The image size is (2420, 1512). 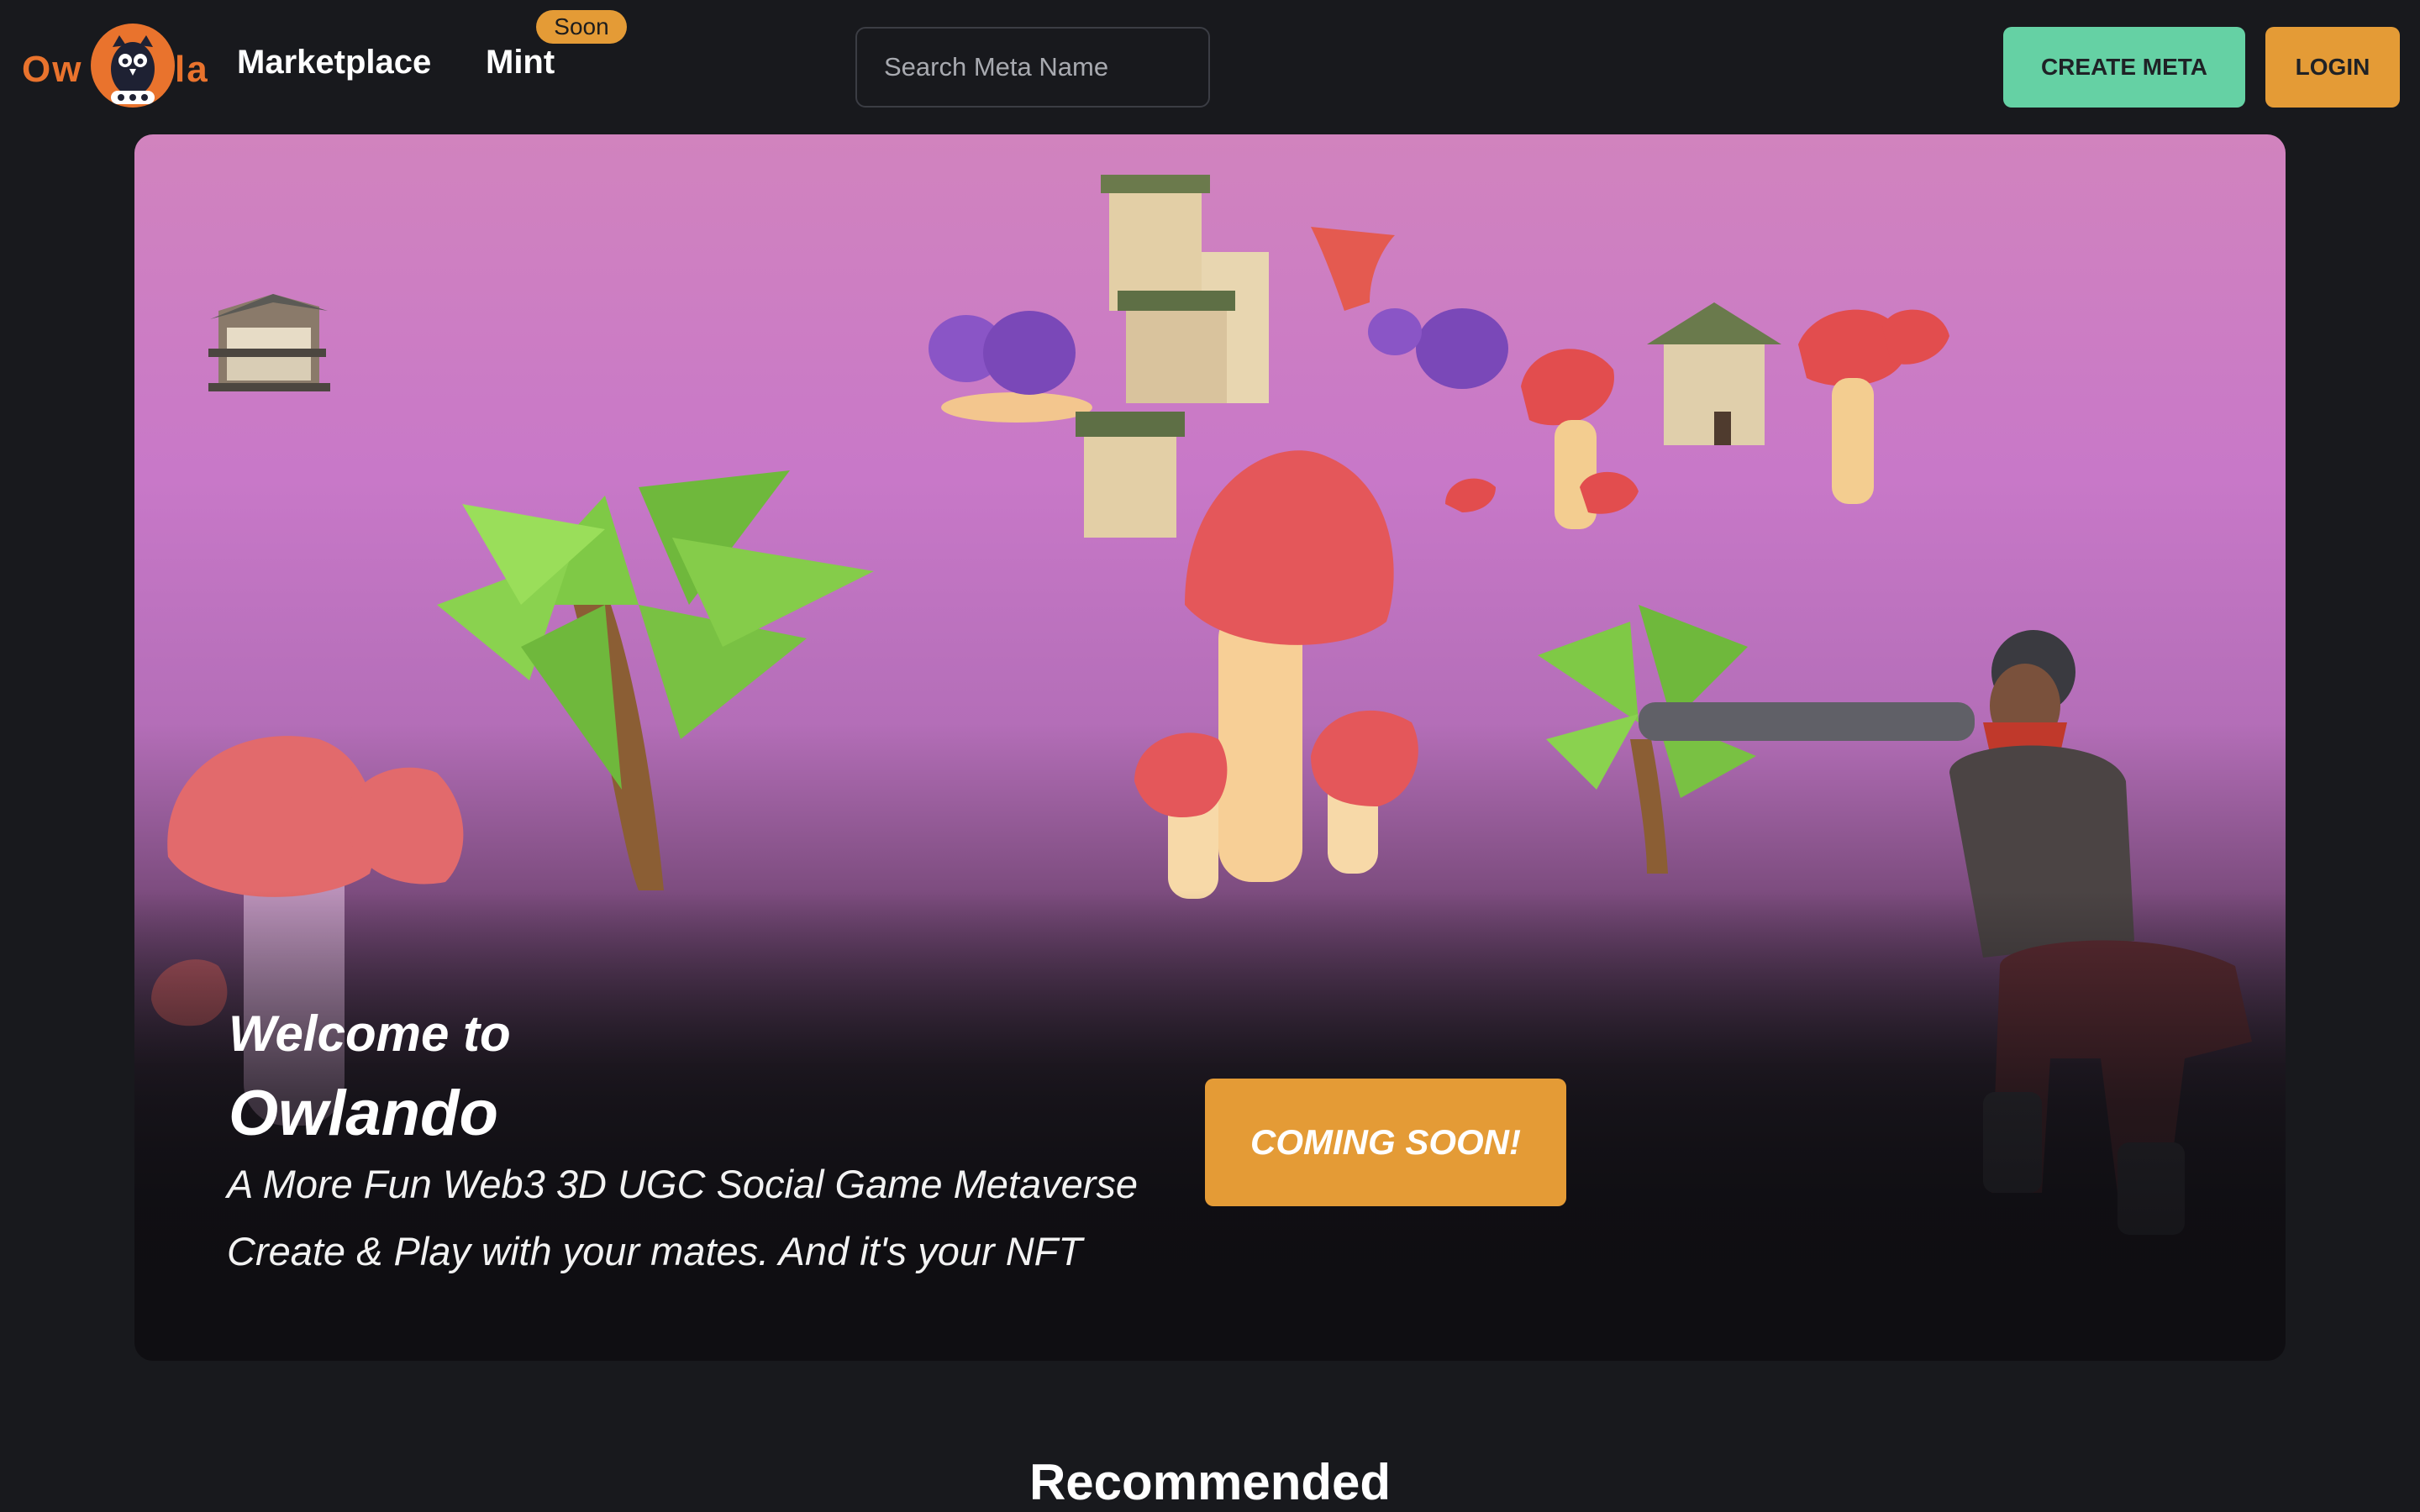 What do you see at coordinates (1032, 67) in the screenshot?
I see `search-input` at bounding box center [1032, 67].